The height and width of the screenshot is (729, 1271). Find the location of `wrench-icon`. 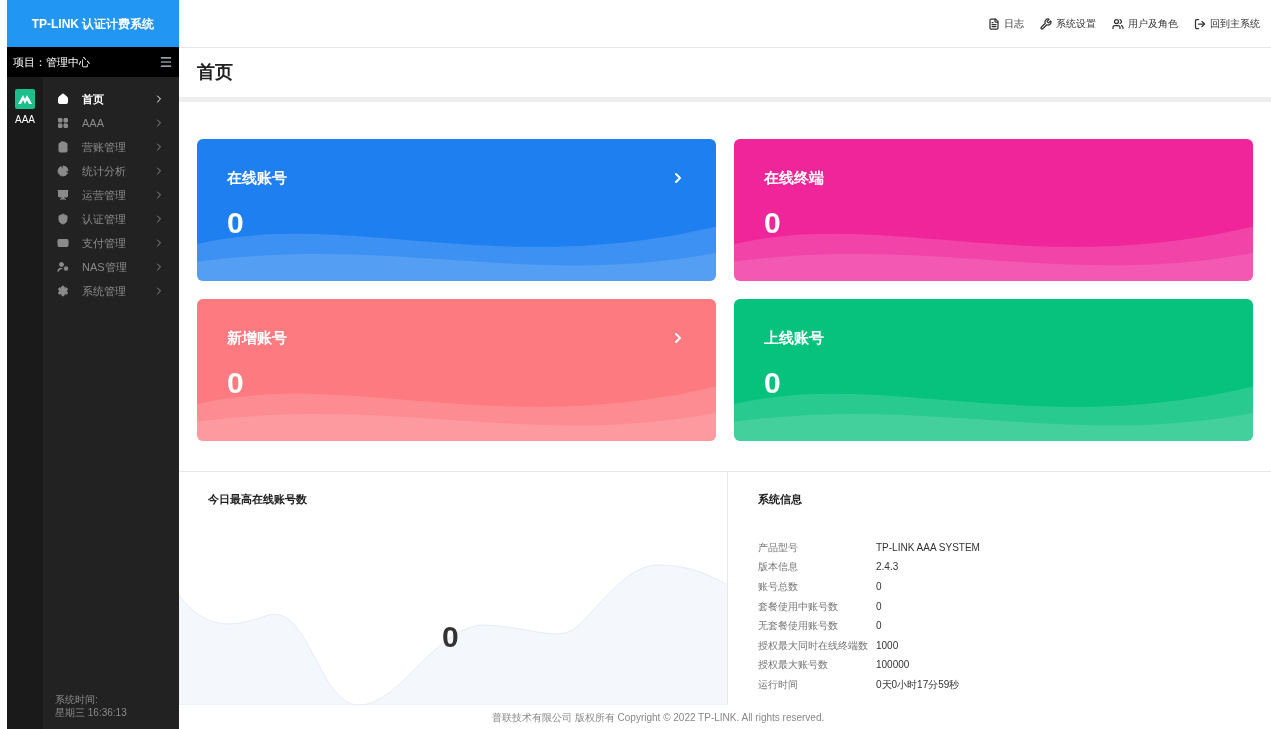

wrench-icon is located at coordinates (1046, 23).